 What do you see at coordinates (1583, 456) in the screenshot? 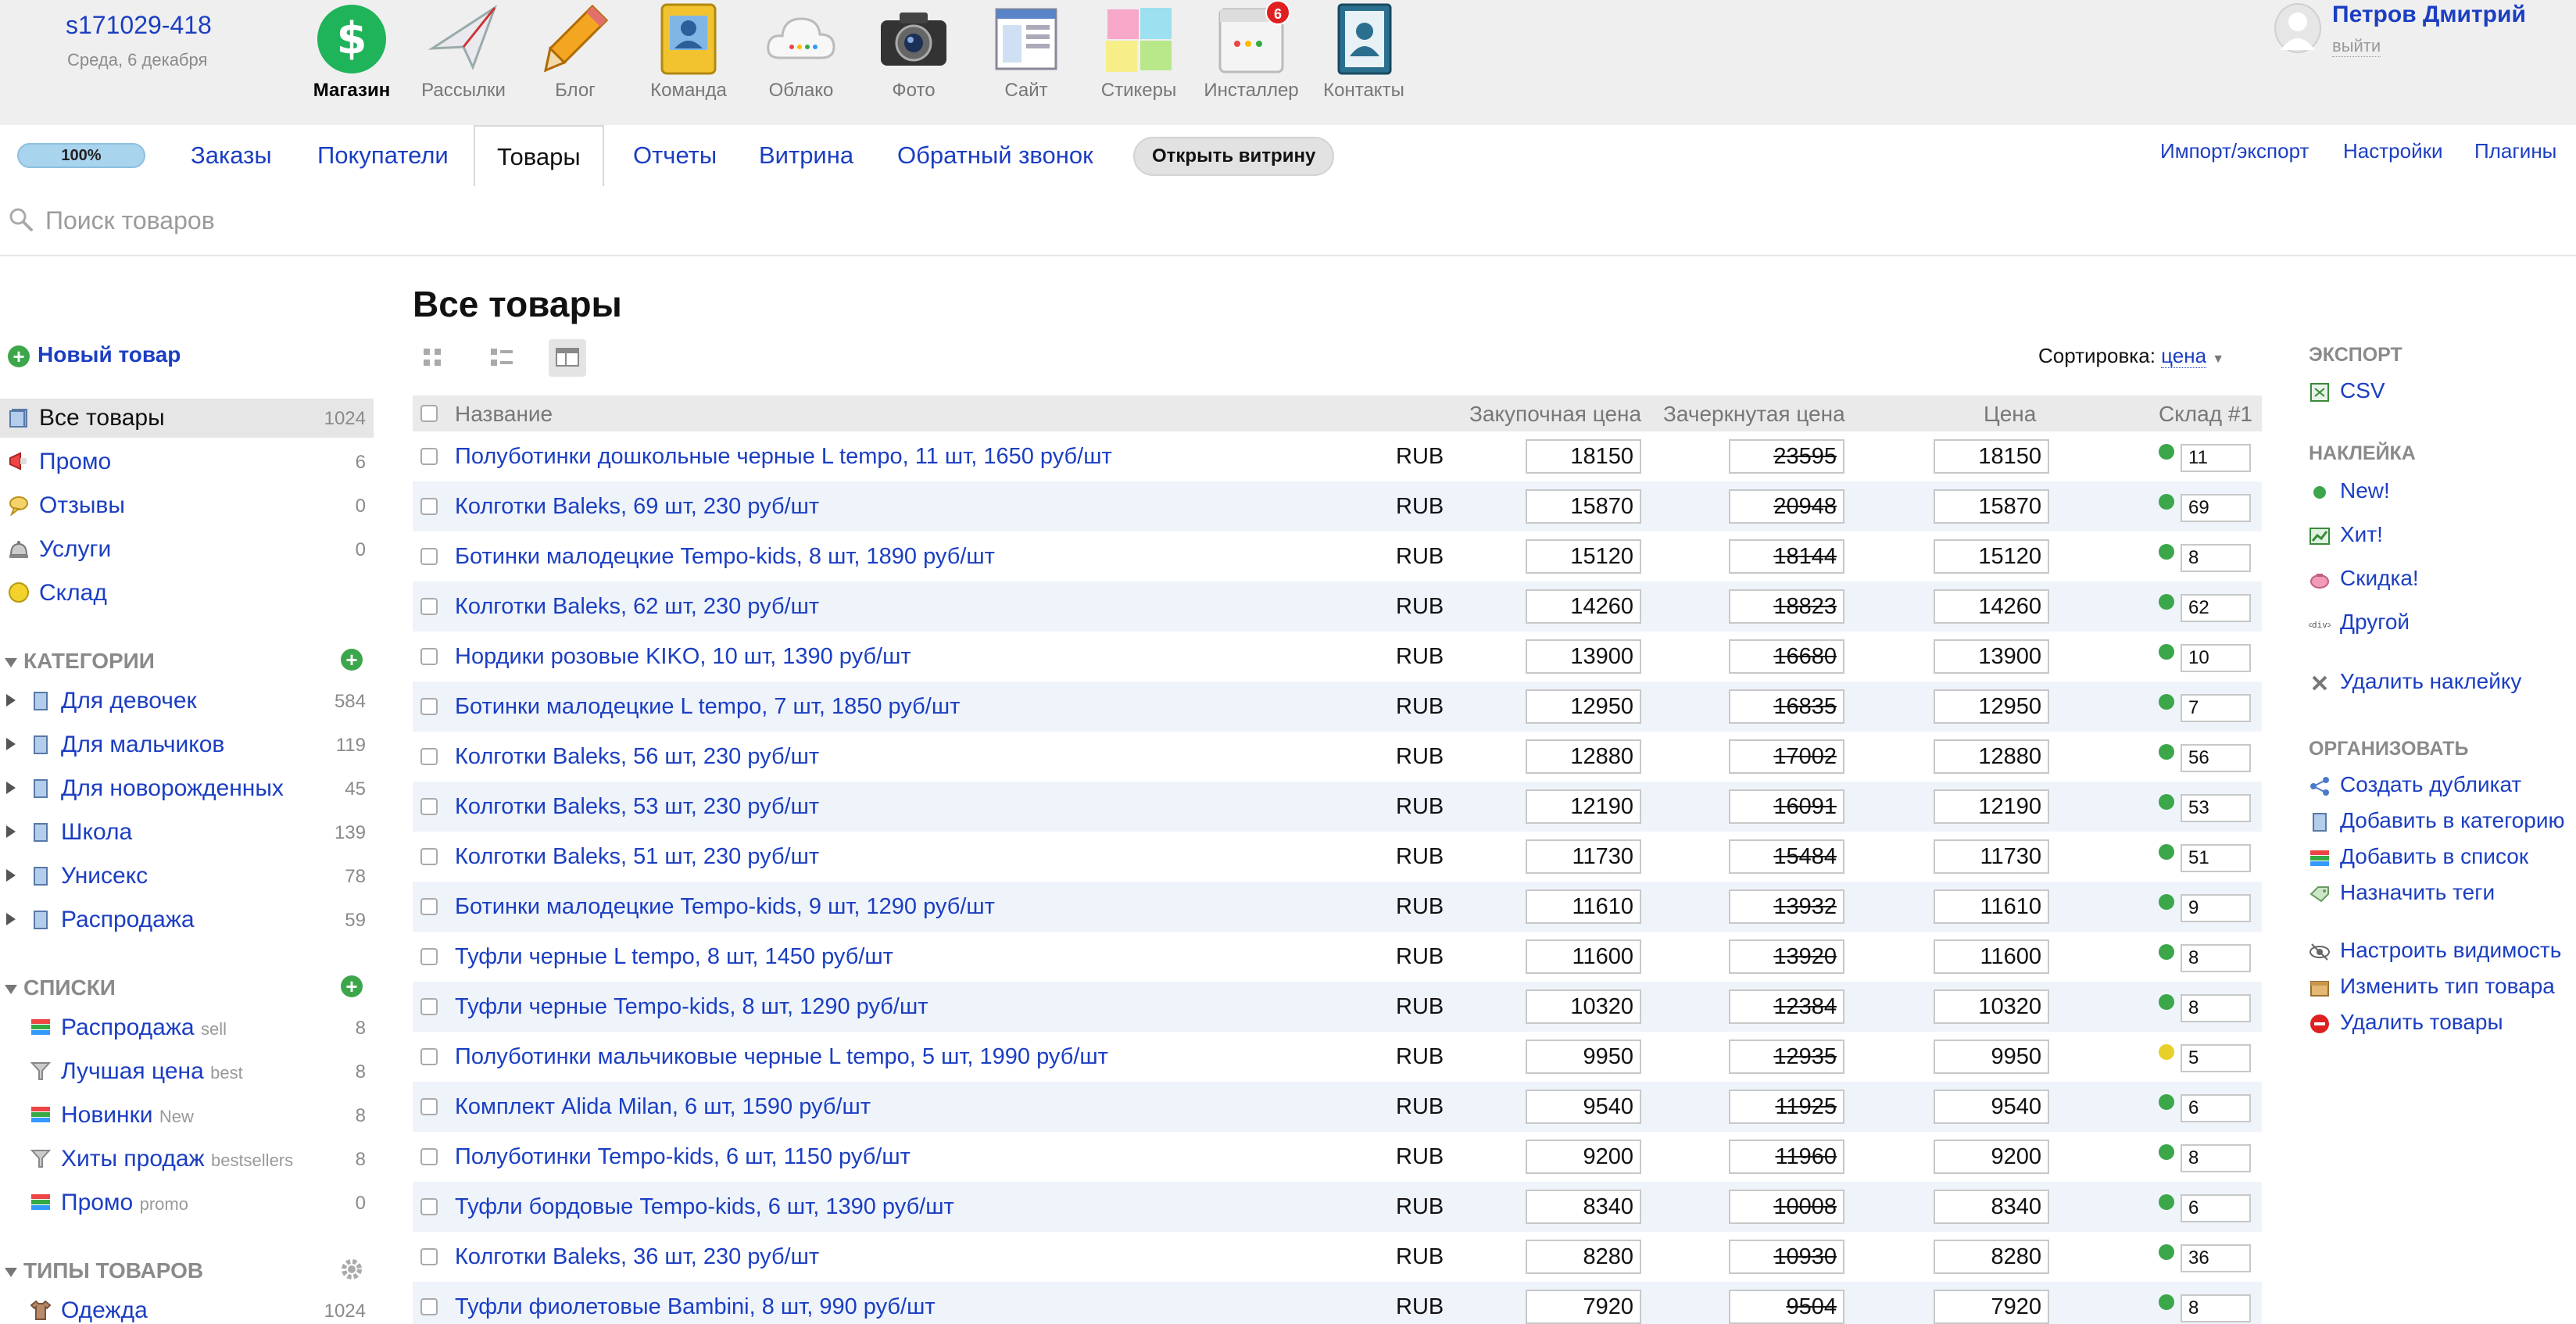
I see `purchase-price-input: 18150` at bounding box center [1583, 456].